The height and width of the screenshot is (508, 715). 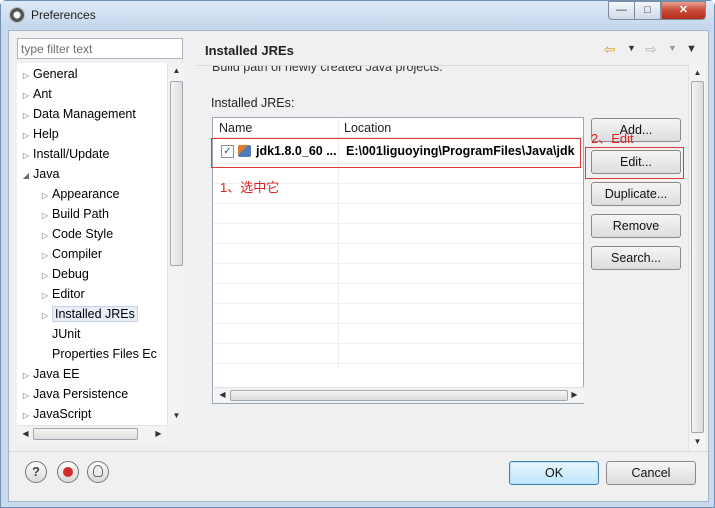 I want to click on tree-item-java: ◢ Java, so click(x=39, y=174).